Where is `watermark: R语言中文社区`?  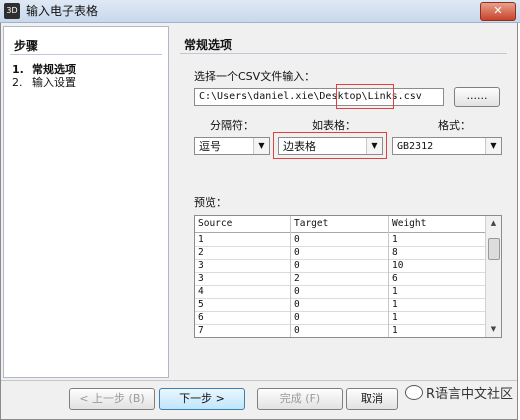 watermark: R语言中文社区 is located at coordinates (459, 392).